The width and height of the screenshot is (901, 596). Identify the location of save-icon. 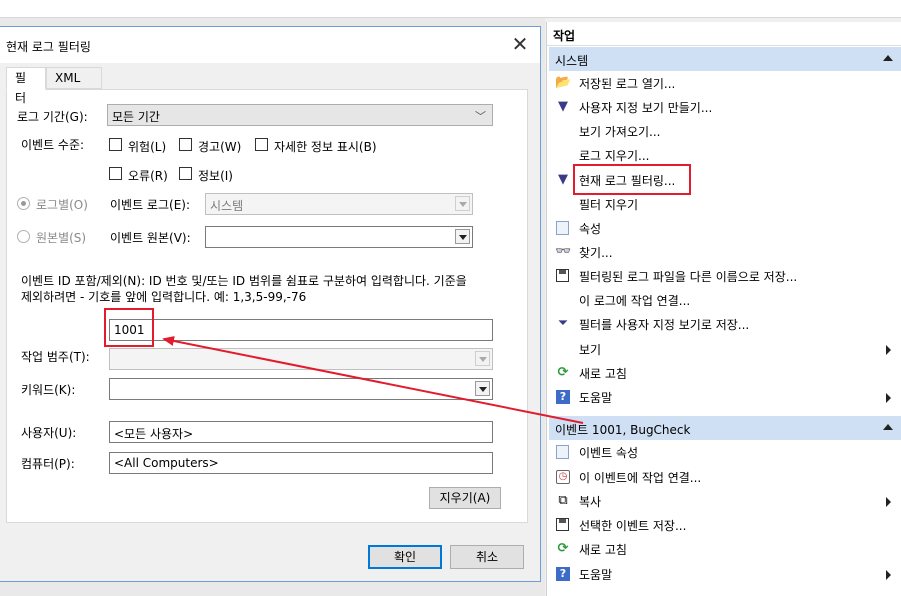
(562, 524).